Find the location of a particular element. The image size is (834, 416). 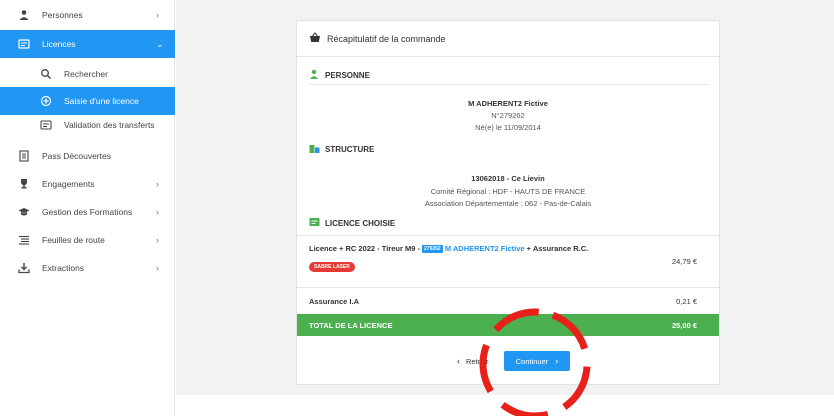

sidebar-item-gestion-formations: Gestion des Formations › is located at coordinates (87, 212).